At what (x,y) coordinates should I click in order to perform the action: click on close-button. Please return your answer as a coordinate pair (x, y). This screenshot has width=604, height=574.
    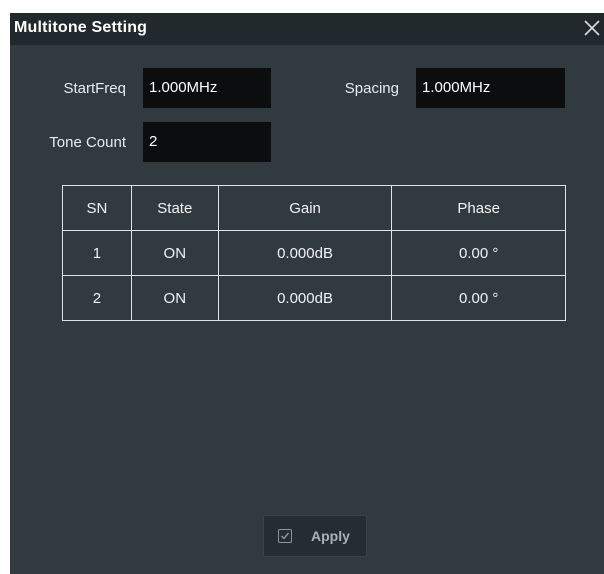
    Looking at the image, I should click on (592, 28).